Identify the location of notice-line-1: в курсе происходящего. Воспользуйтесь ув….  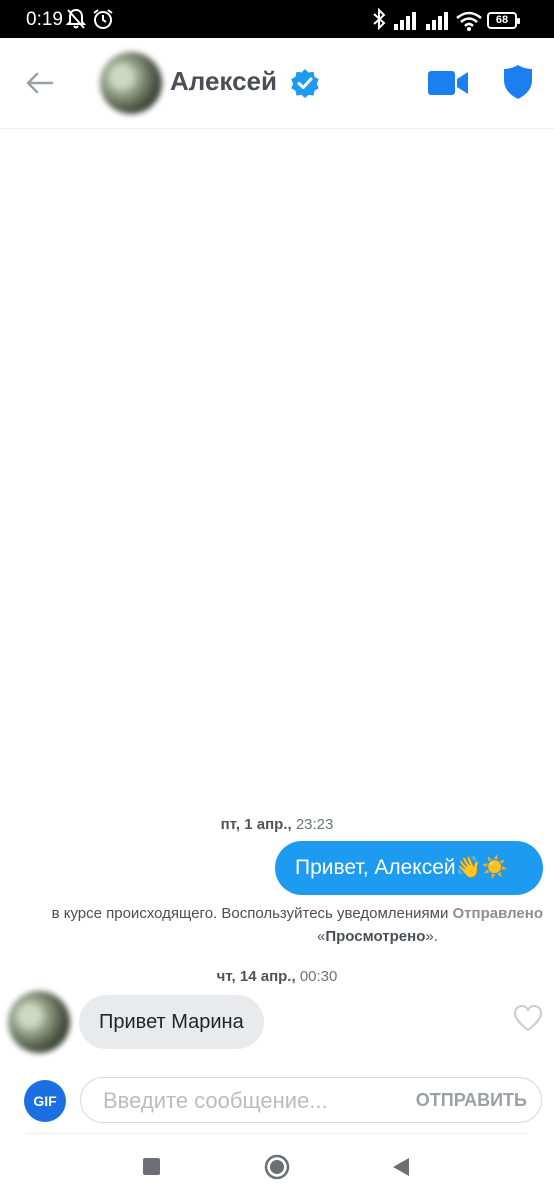
(297, 913).